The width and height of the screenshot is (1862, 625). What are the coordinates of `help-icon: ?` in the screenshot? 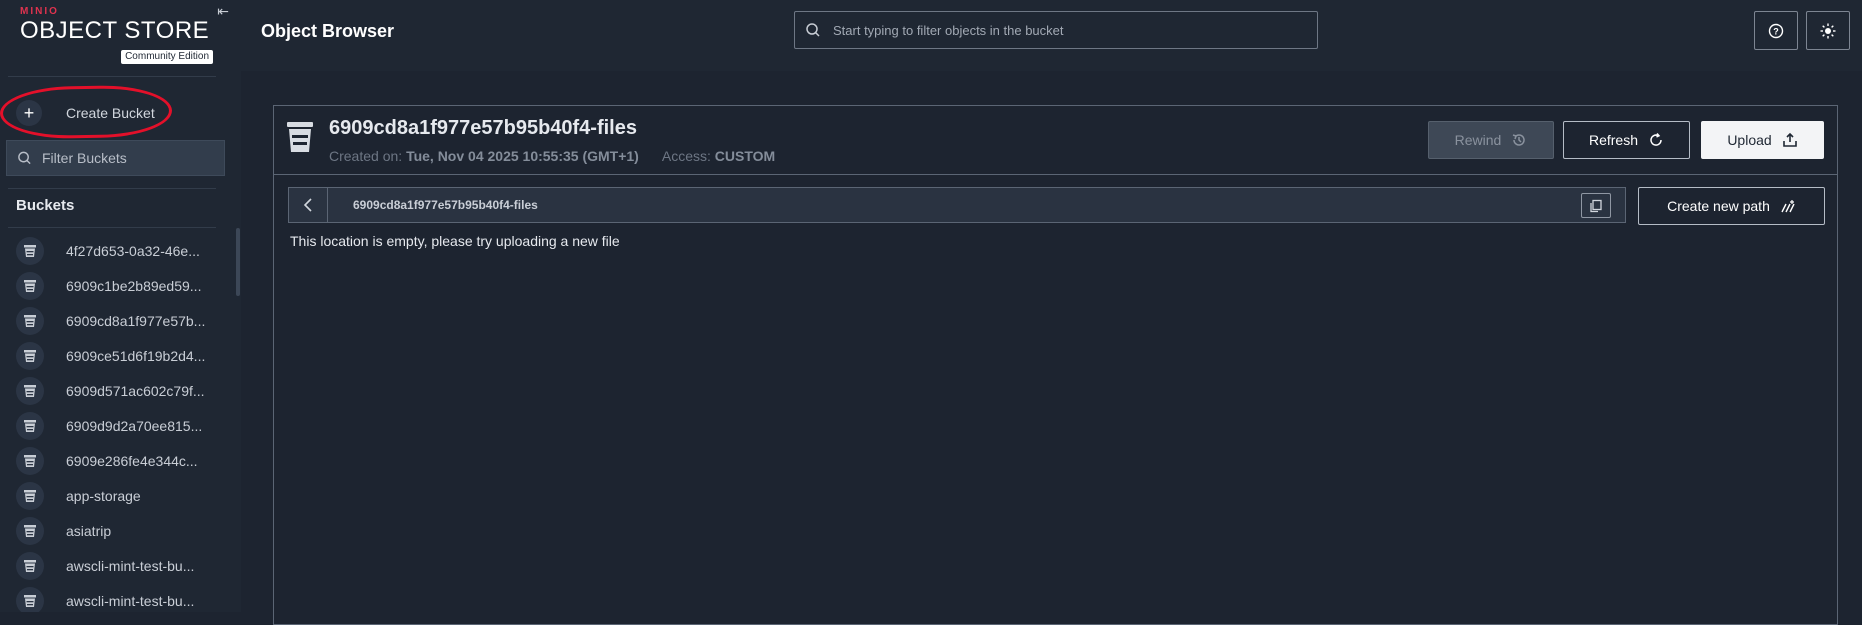 It's located at (1776, 30).